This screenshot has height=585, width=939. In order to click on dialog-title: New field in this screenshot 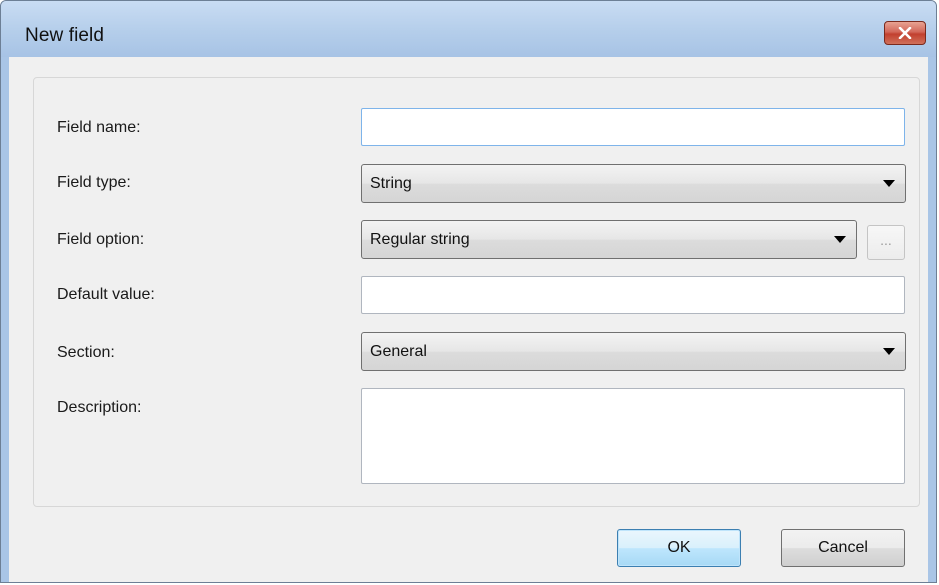, I will do `click(65, 35)`.